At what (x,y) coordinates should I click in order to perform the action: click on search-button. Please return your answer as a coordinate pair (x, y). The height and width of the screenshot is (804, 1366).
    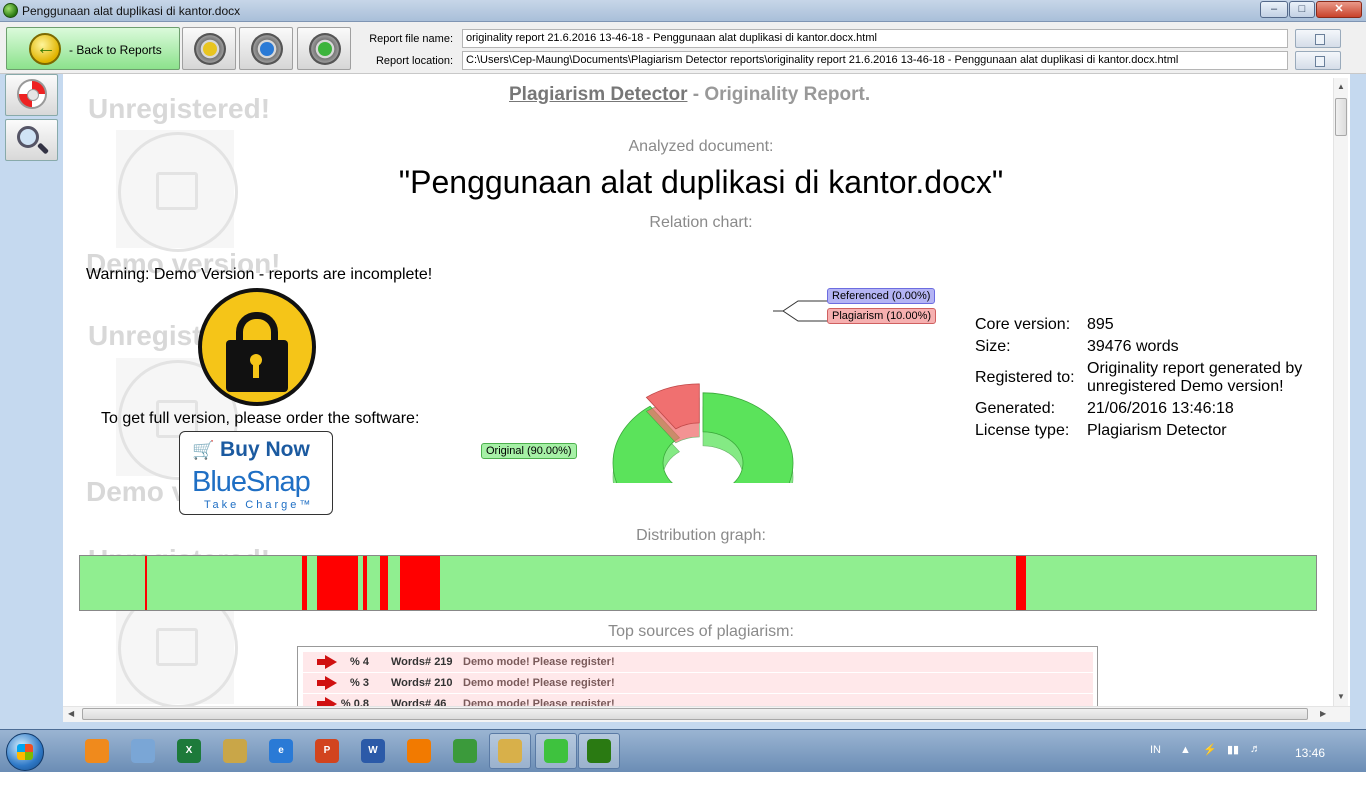
    Looking at the image, I should click on (31, 140).